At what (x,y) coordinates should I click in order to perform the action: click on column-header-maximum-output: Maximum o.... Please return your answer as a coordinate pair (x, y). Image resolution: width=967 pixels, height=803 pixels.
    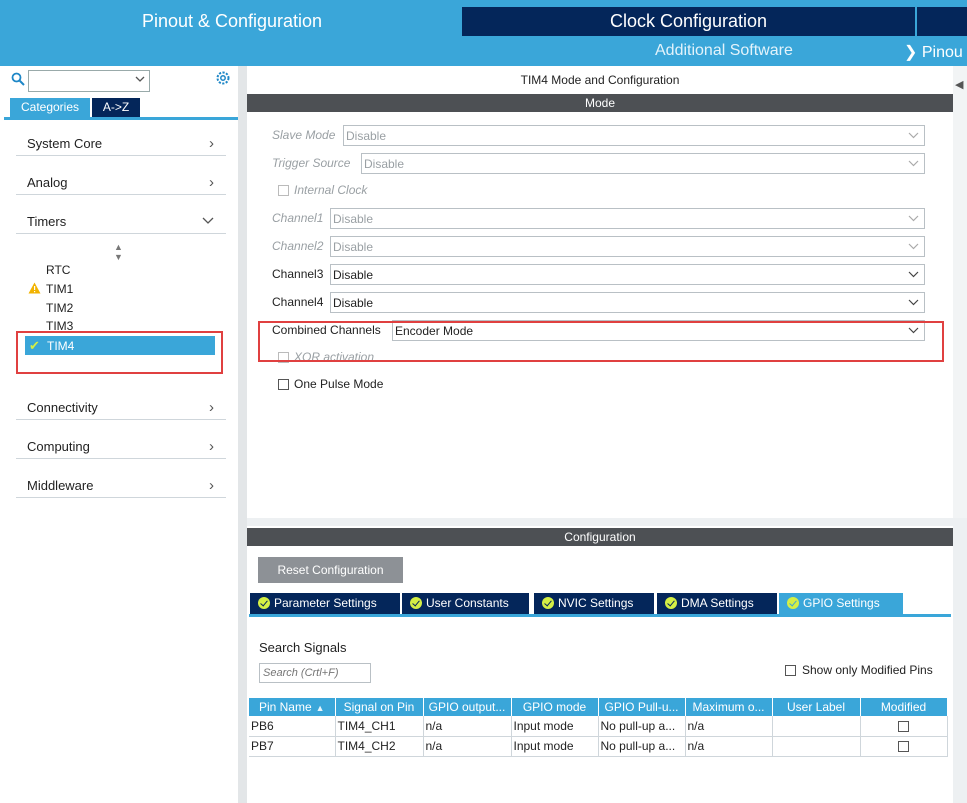
    Looking at the image, I should click on (729, 707).